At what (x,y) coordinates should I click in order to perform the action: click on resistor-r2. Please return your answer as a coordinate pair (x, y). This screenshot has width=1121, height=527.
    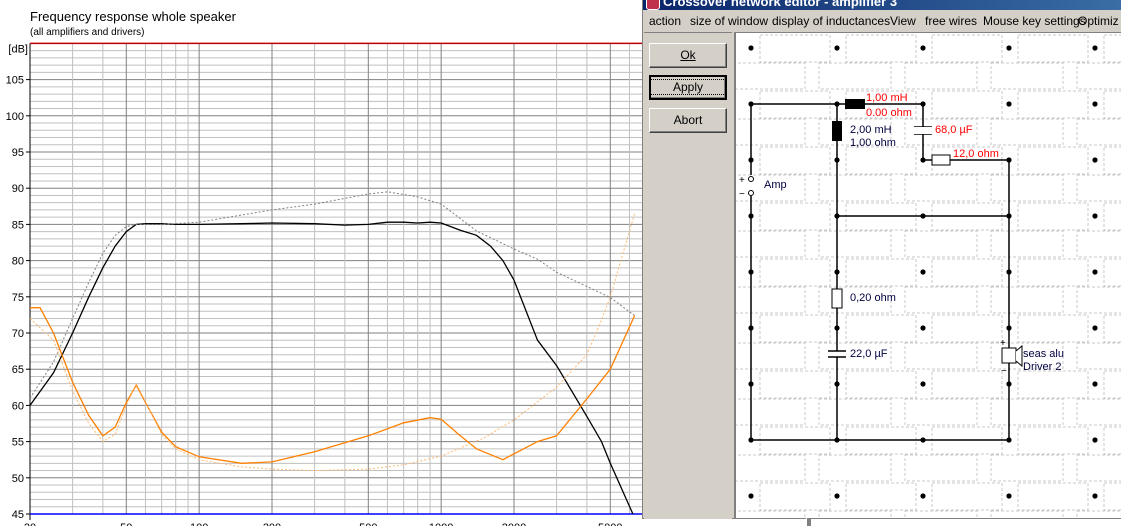
    Looking at the image, I should click on (837, 298).